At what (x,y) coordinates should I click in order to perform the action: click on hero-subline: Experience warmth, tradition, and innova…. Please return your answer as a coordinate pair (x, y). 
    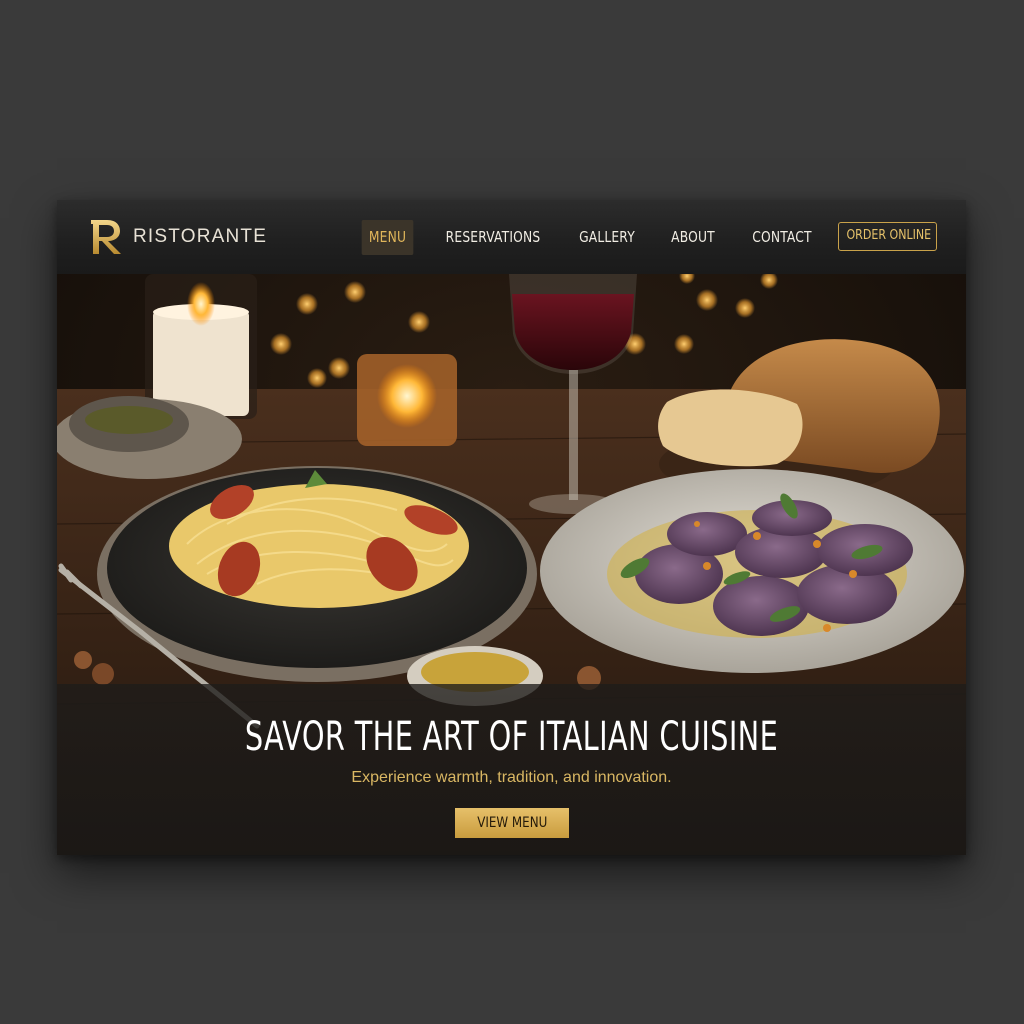
    Looking at the image, I should click on (511, 777).